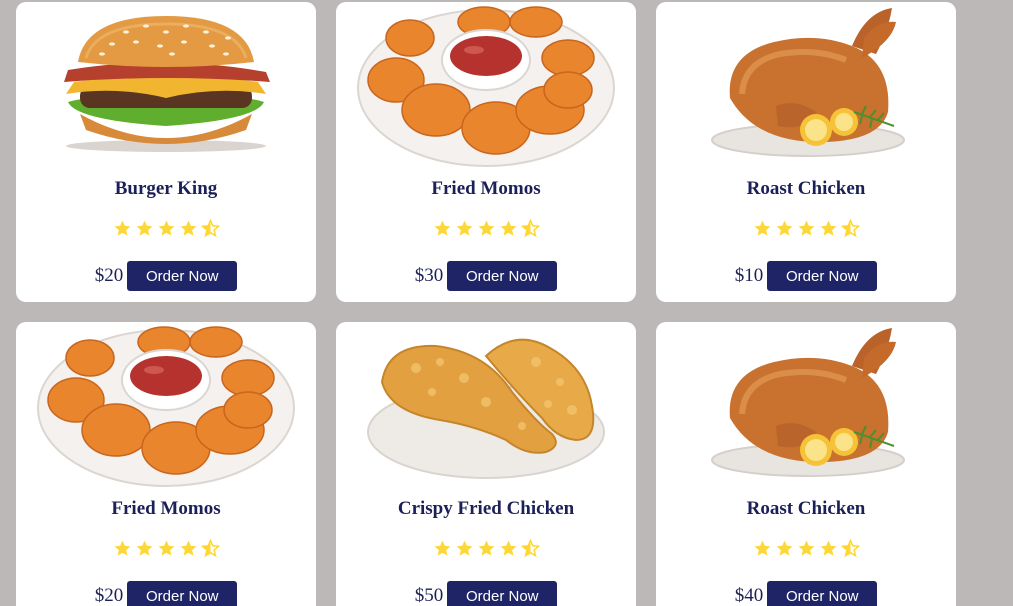 The image size is (1013, 606). What do you see at coordinates (429, 595) in the screenshot?
I see `item-price: $50` at bounding box center [429, 595].